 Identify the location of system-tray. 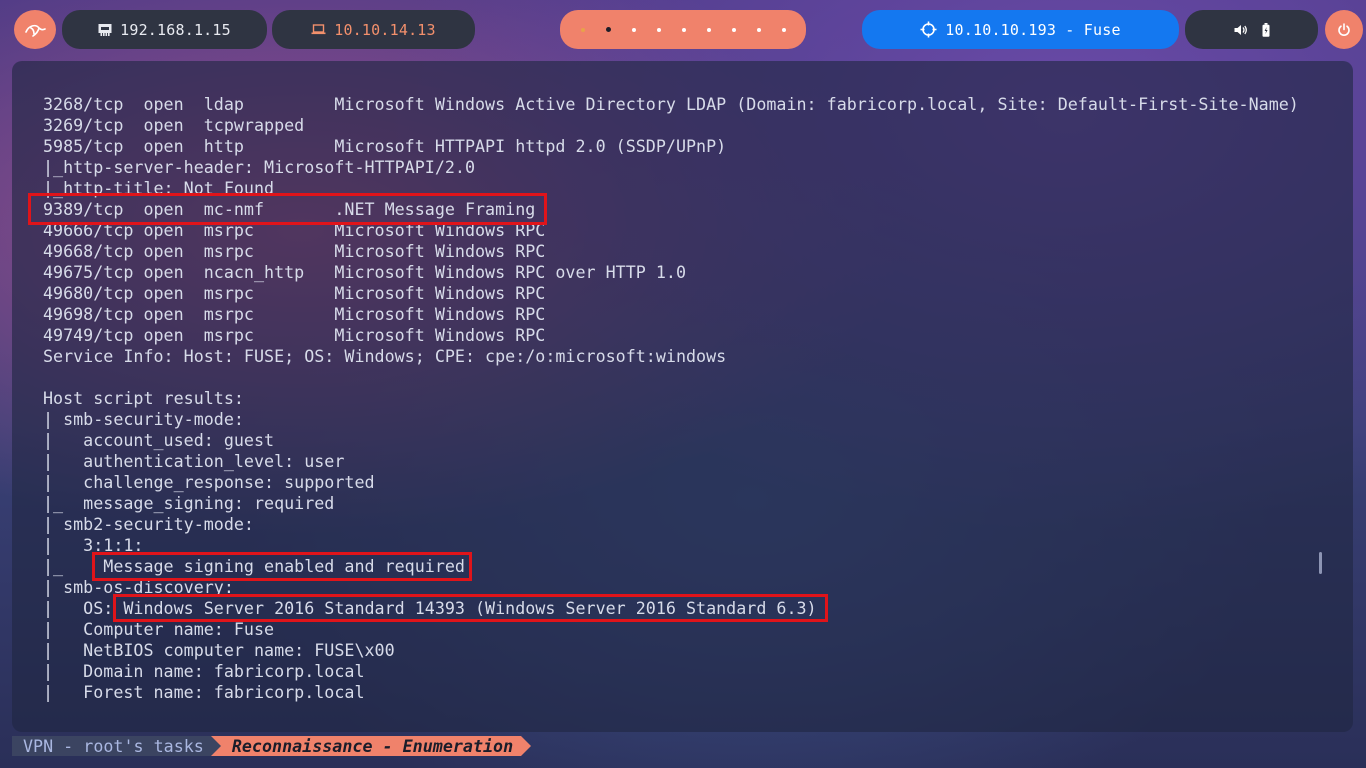
(1251, 29).